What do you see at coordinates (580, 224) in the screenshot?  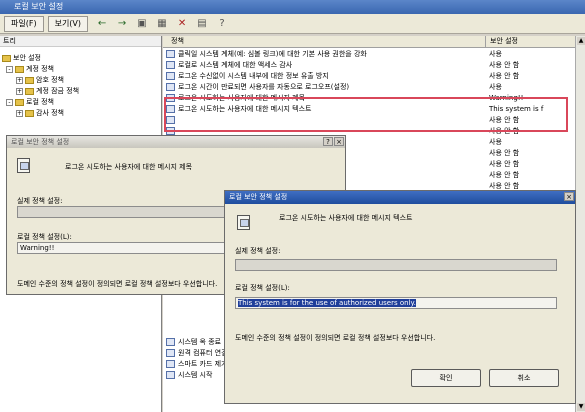 I see `vertical-scrollbar: ▲ ▼` at bounding box center [580, 224].